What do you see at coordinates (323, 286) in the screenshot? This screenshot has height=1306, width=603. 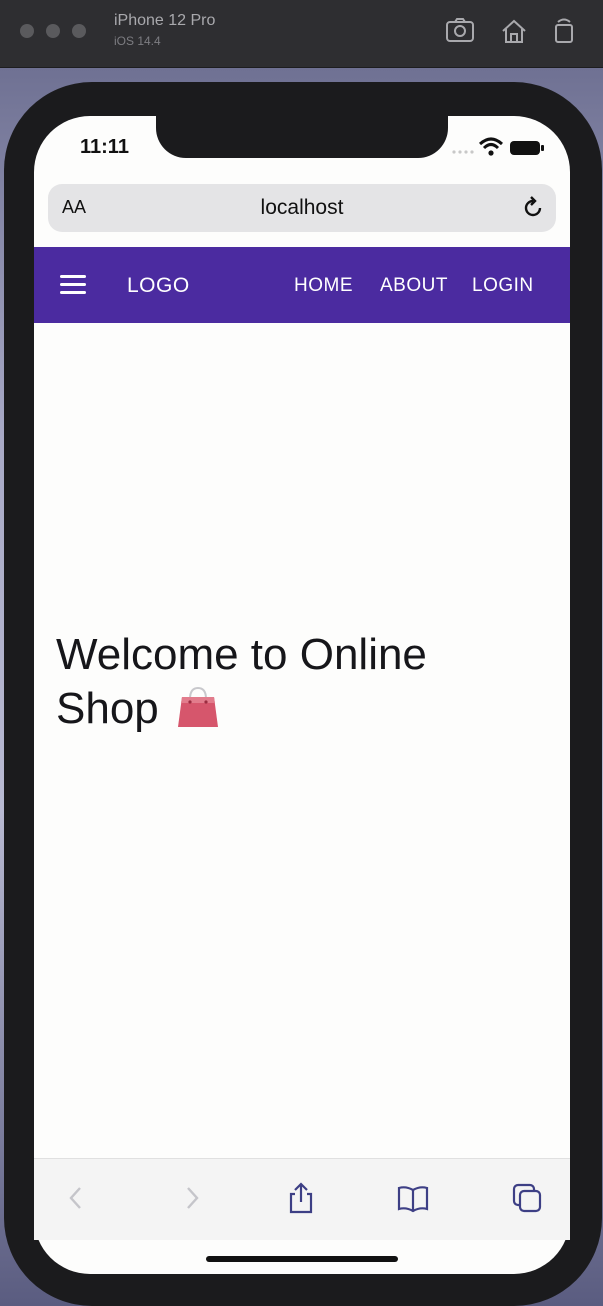 I see `nav-link-home: HOME` at bounding box center [323, 286].